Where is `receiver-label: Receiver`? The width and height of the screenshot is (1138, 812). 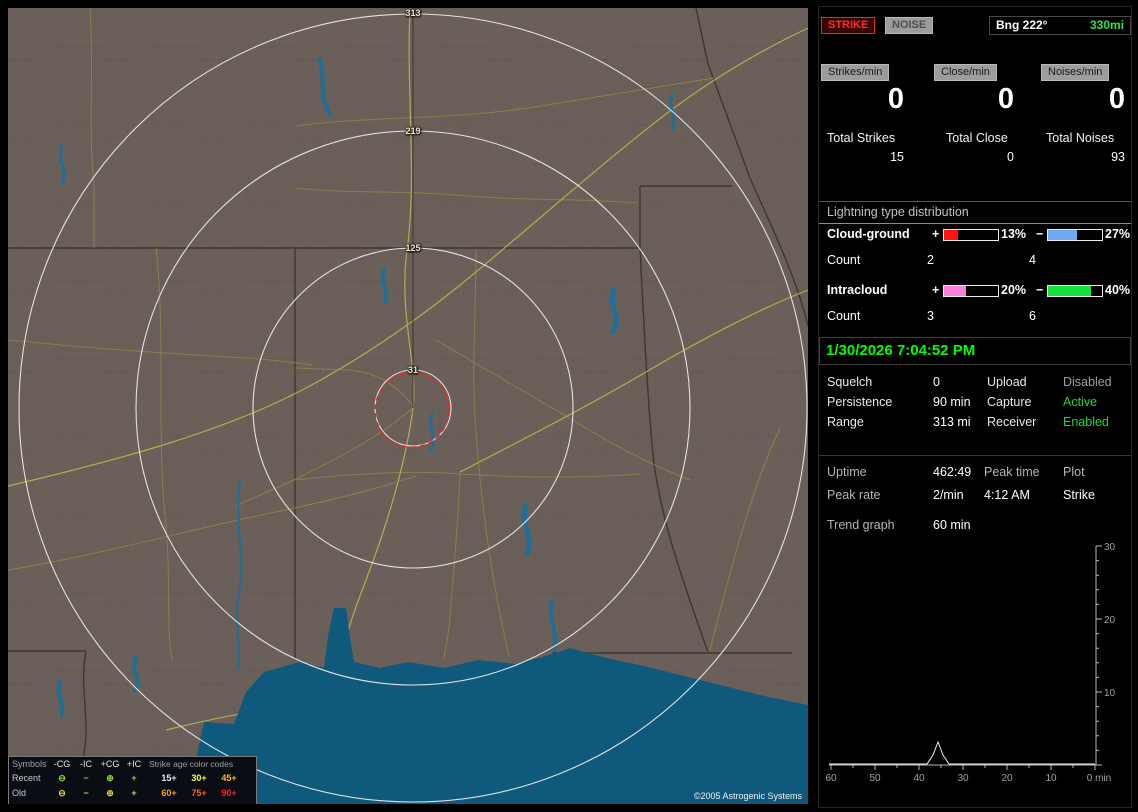 receiver-label: Receiver is located at coordinates (1012, 422).